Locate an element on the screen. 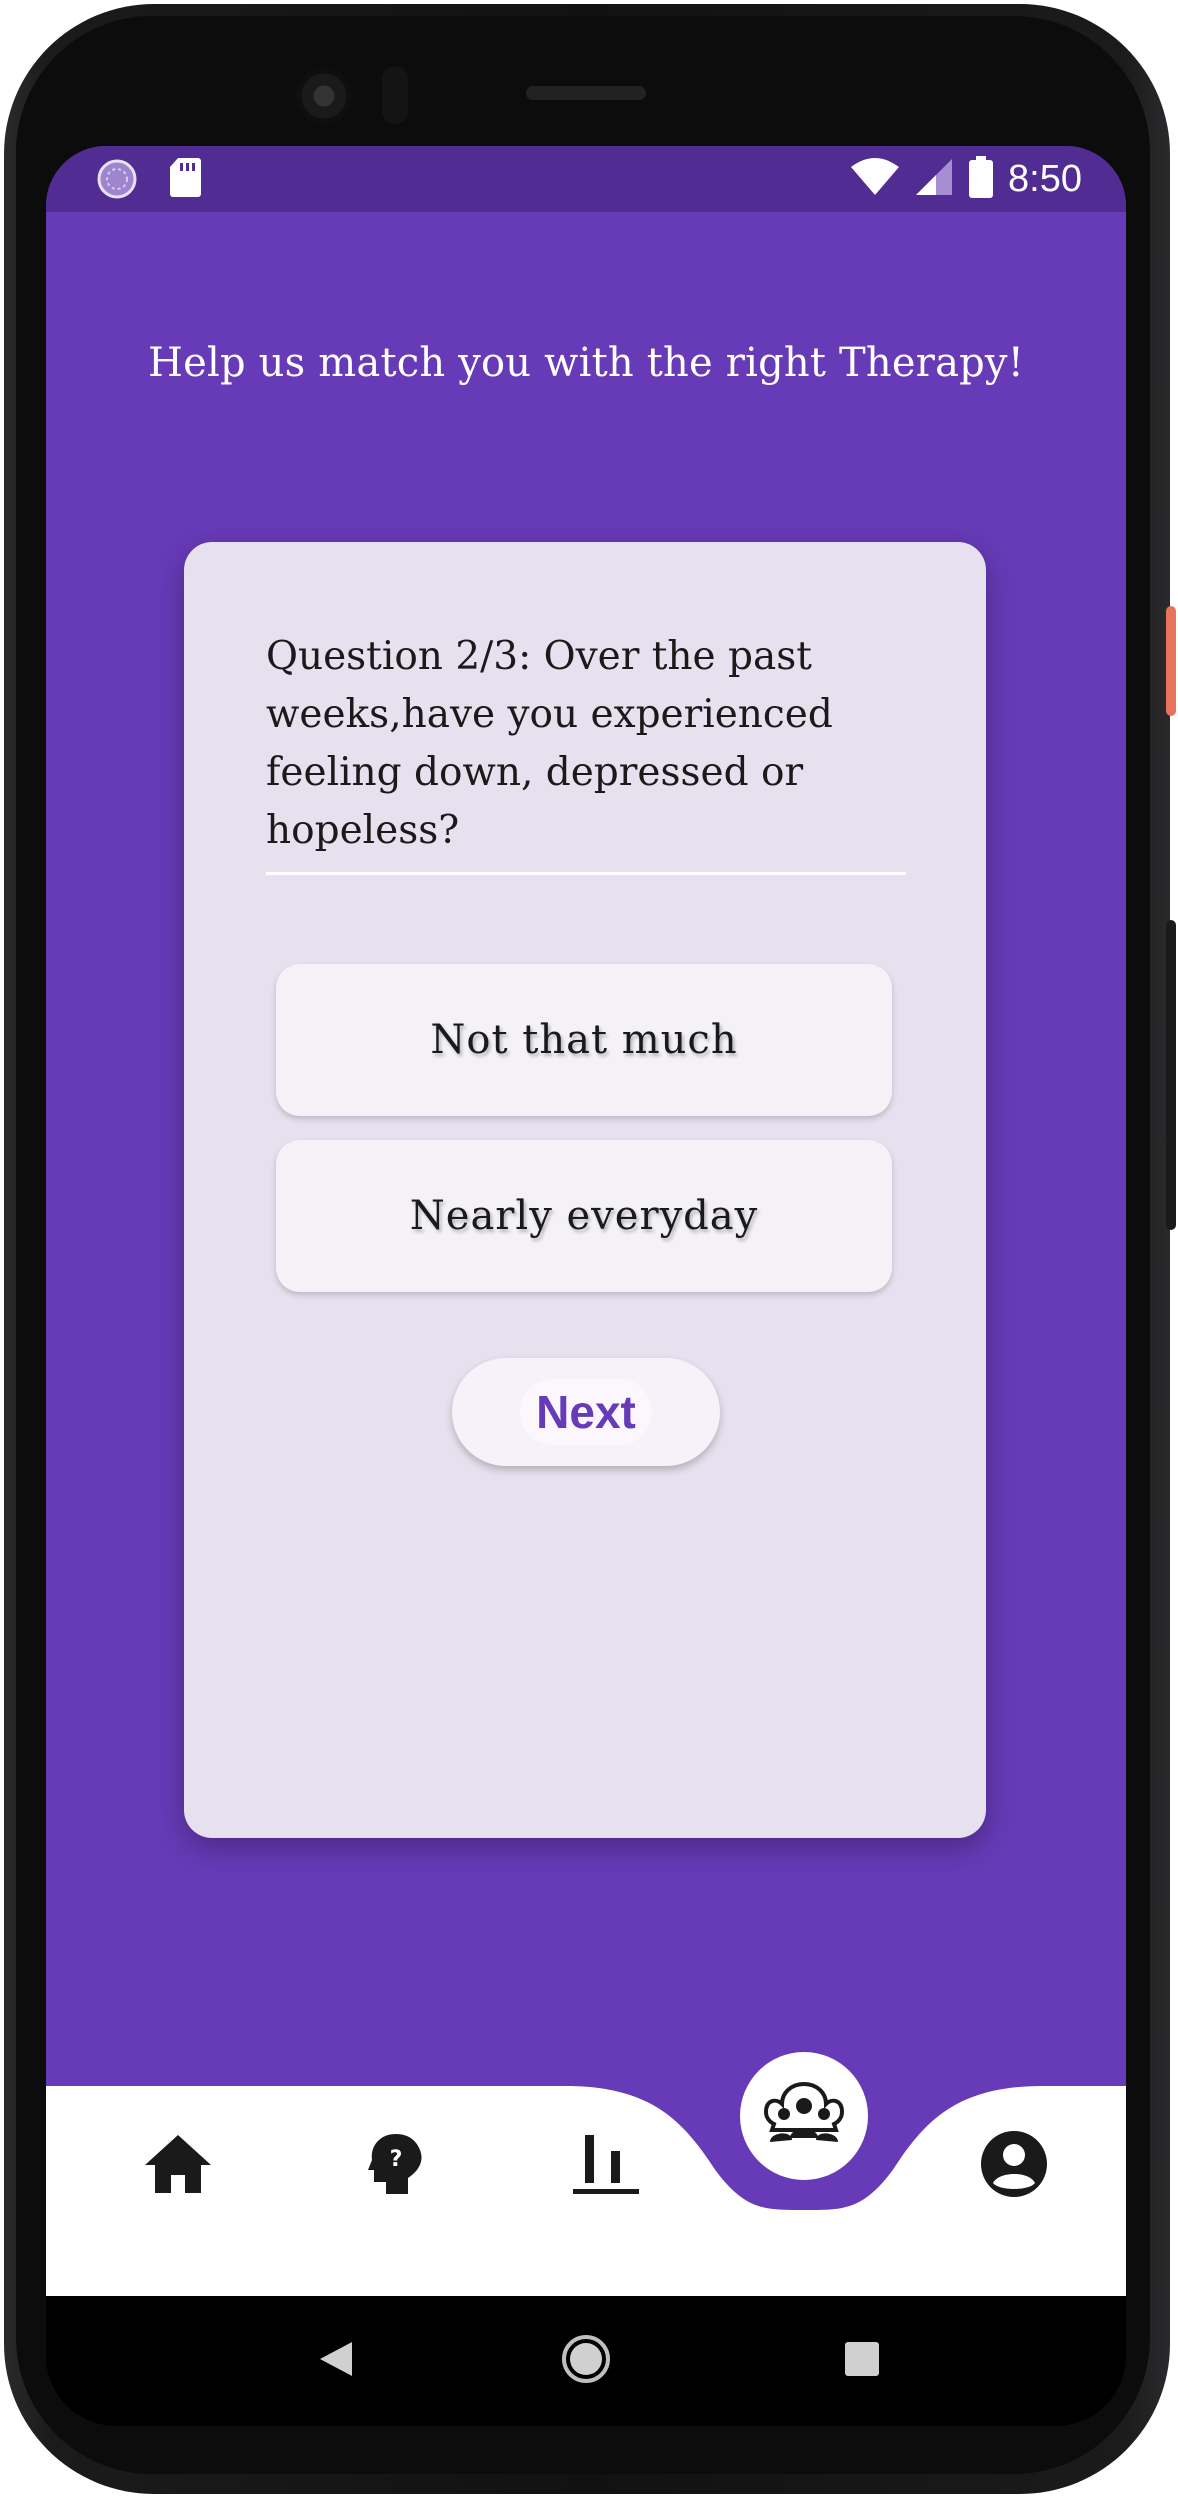 The image size is (1178, 2498). account-circle-icon is located at coordinates (1014, 2166).